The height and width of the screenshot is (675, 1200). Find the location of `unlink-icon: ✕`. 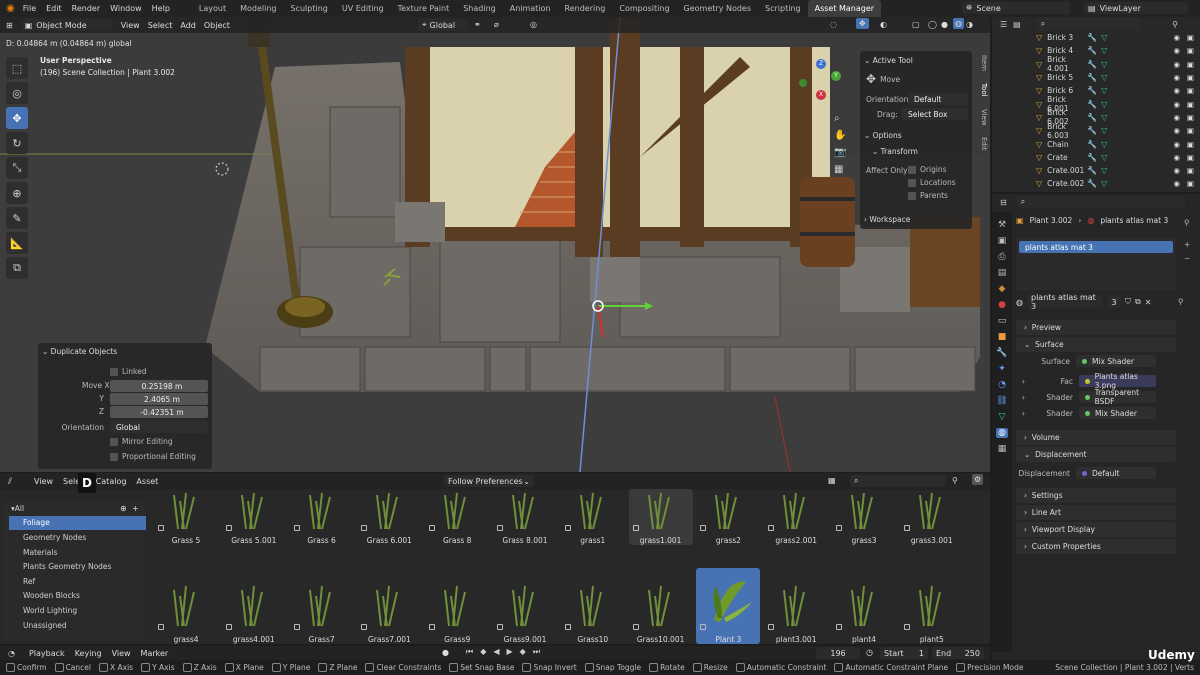

unlink-icon: ✕ is located at coordinates (1148, 302).